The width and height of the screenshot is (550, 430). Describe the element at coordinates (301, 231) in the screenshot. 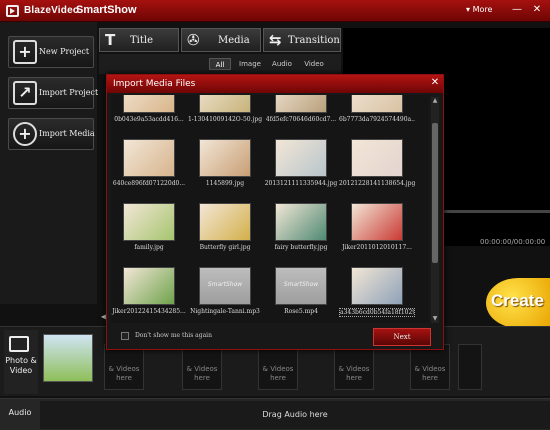

I see `media-item: fairy butterfly.jpg` at that location.